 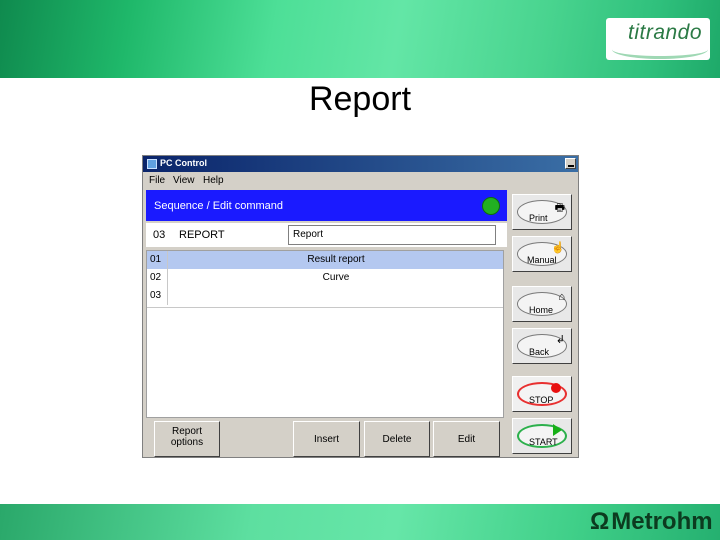 I want to click on stop-label: STOP, so click(x=541, y=400).